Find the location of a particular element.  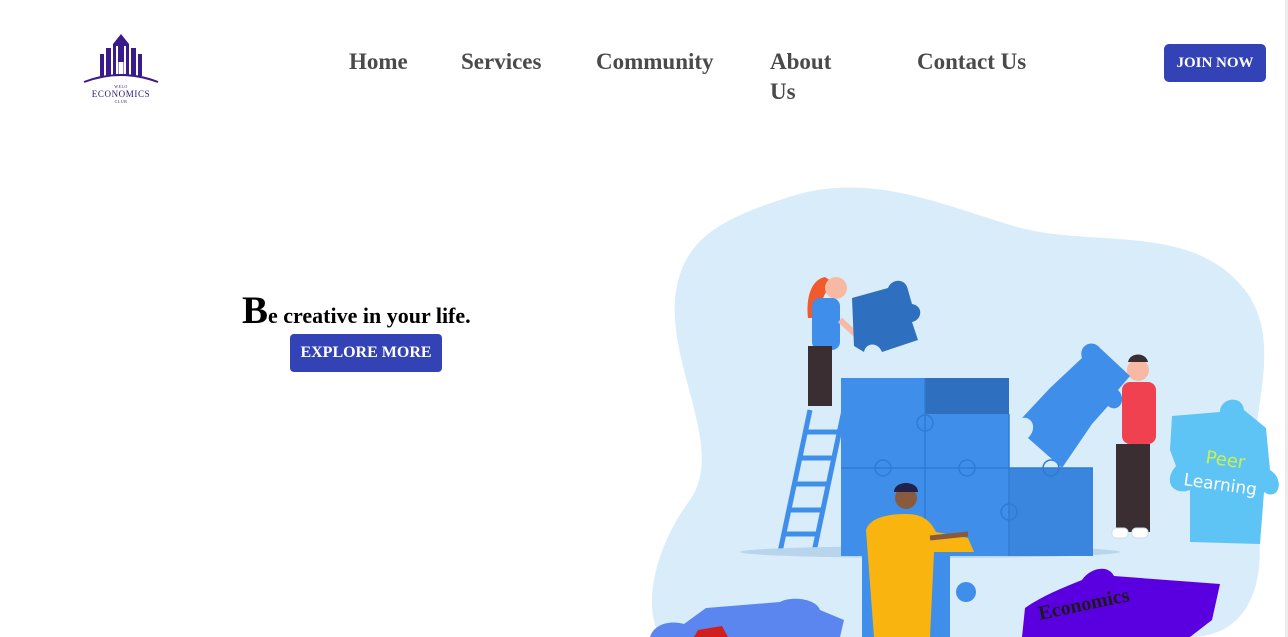

nav-link-about-us: About Us is located at coordinates (800, 77).